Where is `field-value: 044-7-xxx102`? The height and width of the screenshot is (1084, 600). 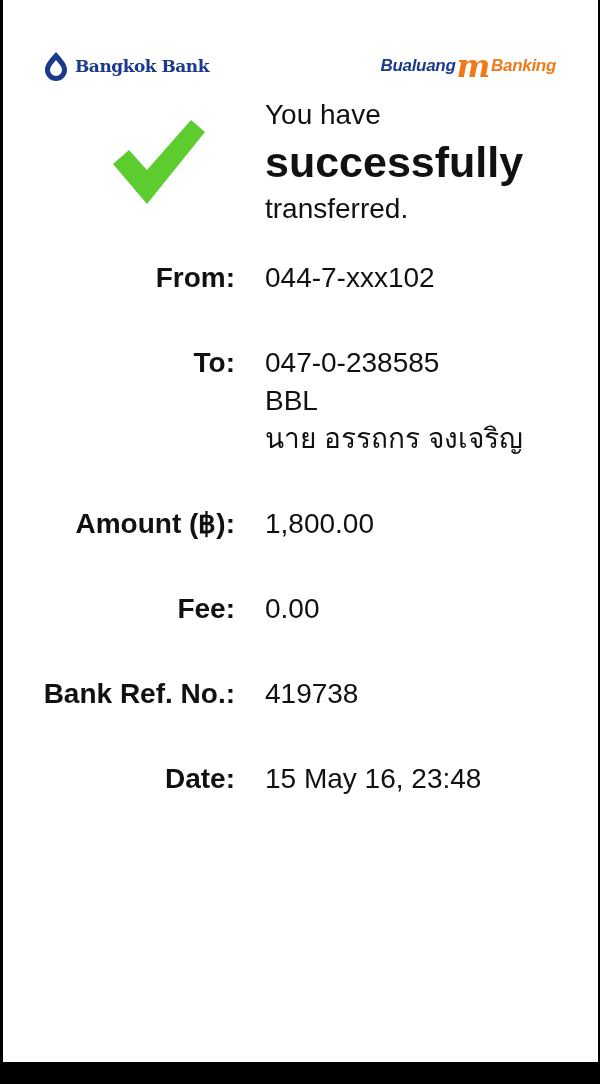
field-value: 044-7-xxx102 is located at coordinates (350, 278).